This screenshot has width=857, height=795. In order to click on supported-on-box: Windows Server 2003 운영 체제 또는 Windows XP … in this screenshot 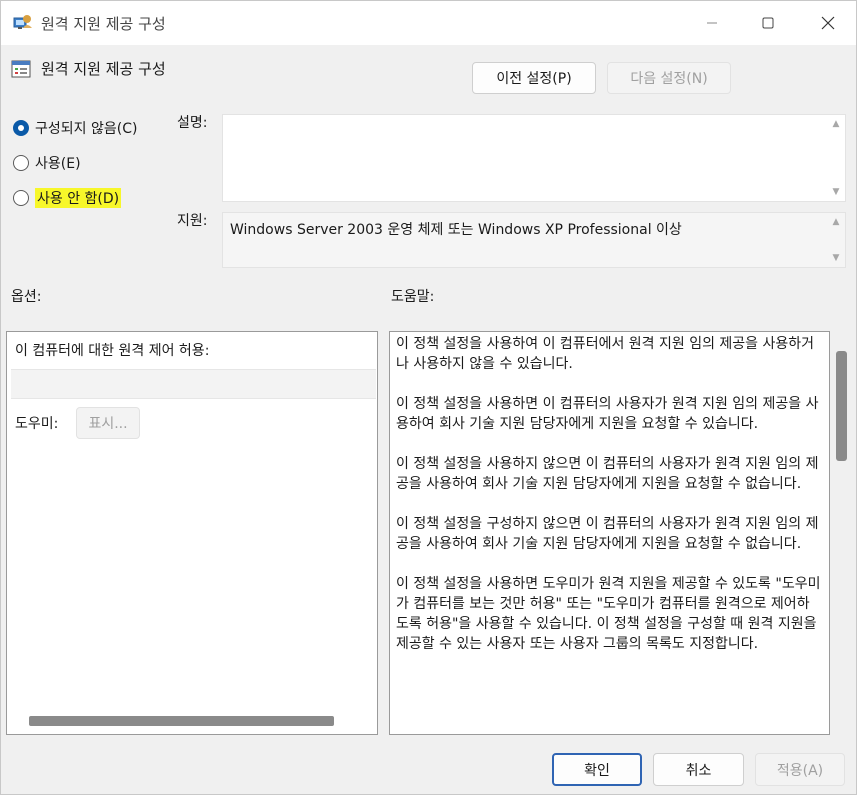, I will do `click(534, 240)`.